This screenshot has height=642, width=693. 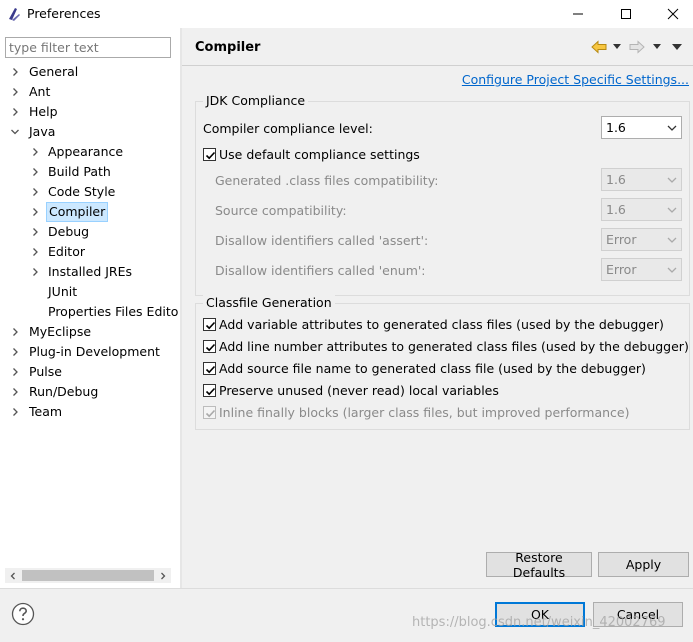 I want to click on scrollbar-thumb, so click(x=88, y=575).